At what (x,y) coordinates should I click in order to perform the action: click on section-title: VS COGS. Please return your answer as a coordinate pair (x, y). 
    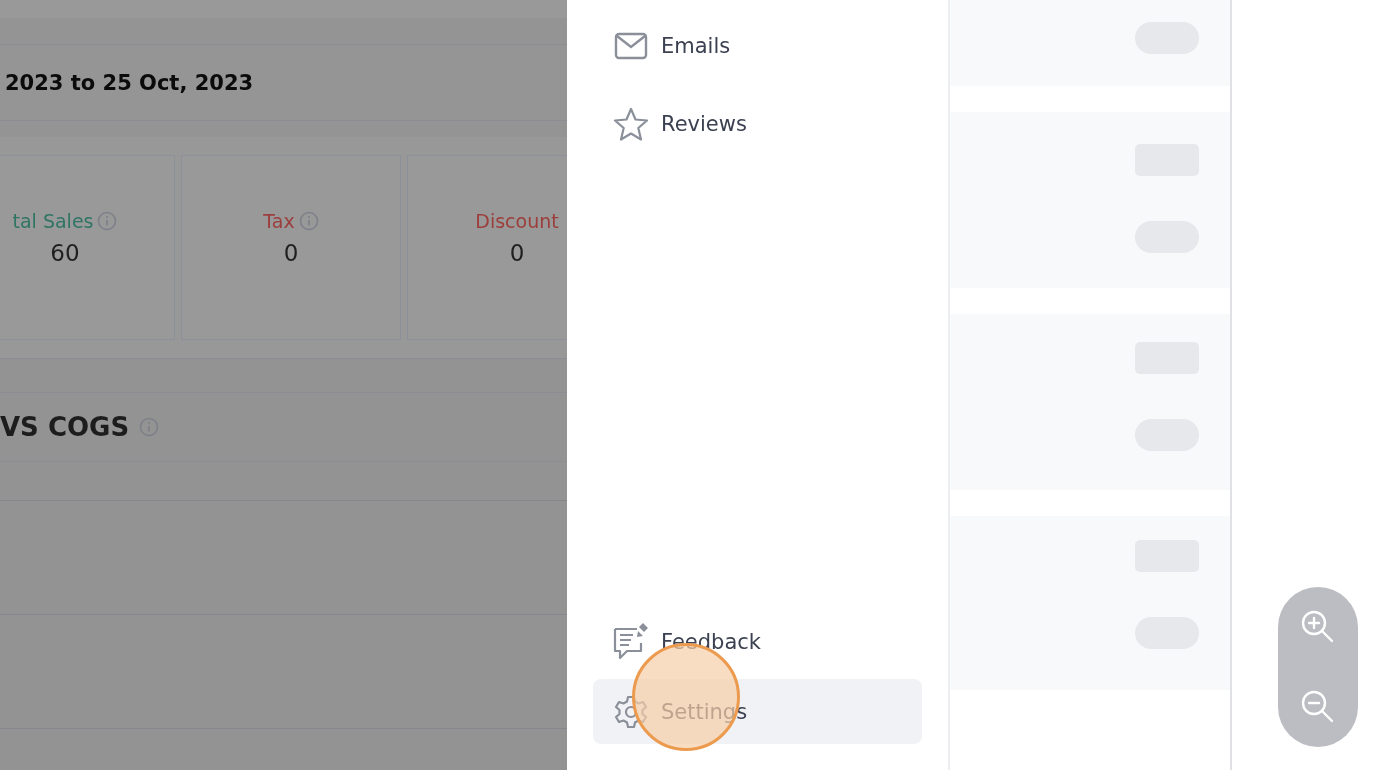
    Looking at the image, I should click on (65, 427).